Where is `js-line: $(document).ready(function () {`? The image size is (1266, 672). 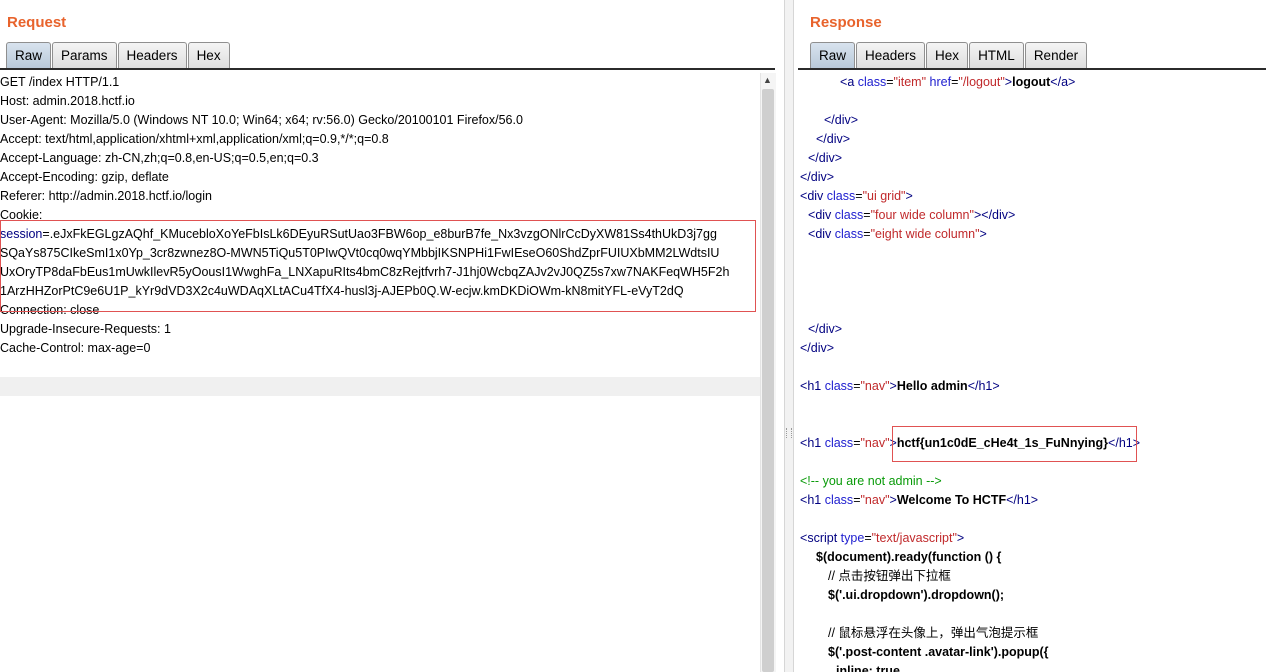
js-line: $(document).ready(function () { is located at coordinates (909, 557).